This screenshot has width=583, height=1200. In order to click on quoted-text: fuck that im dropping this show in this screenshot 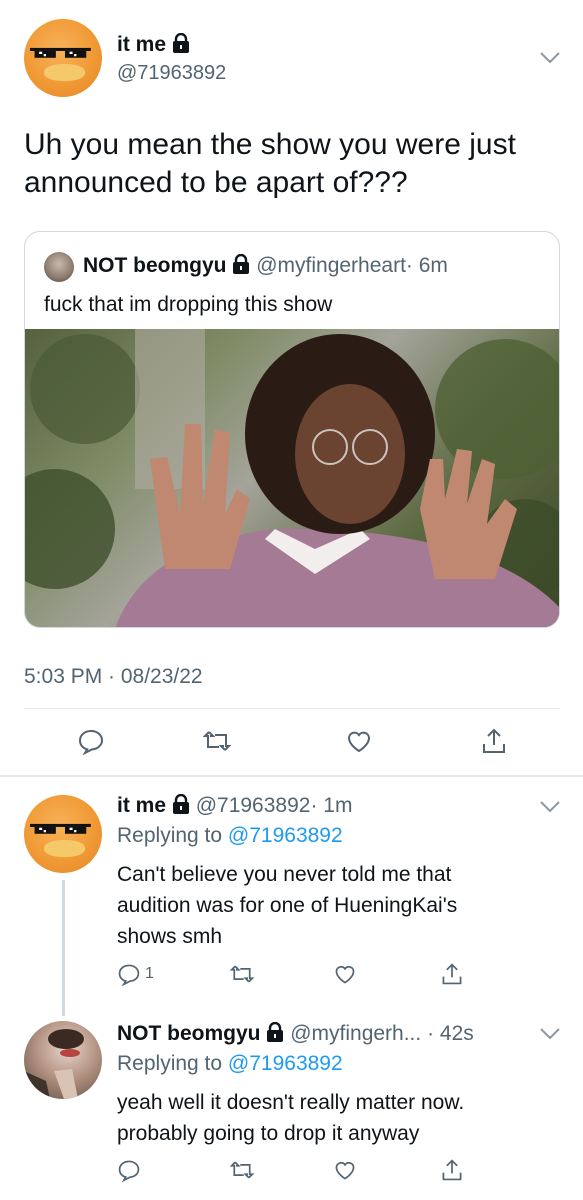, I will do `click(188, 304)`.